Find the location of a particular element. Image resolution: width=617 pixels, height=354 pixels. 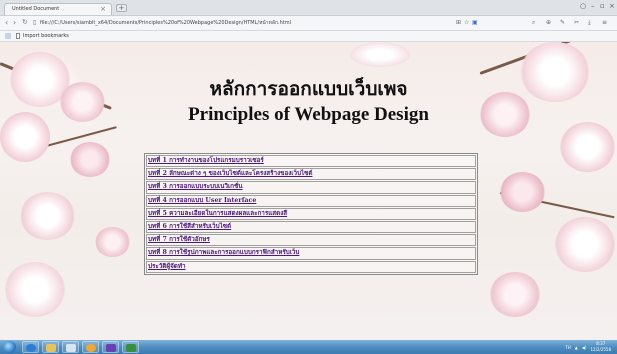

extension-icon: ▣ is located at coordinates (475, 22).